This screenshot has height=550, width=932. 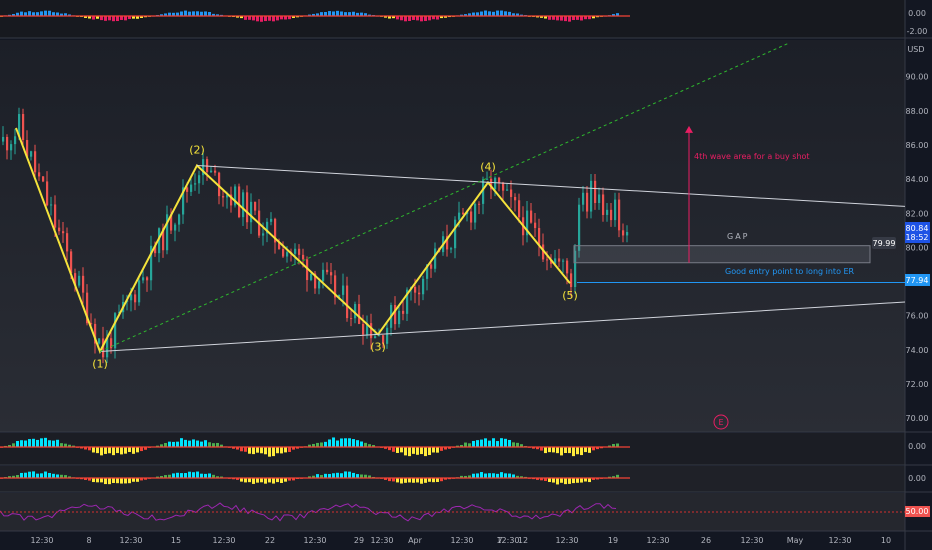 I want to click on gap-value: 79.99, so click(x=884, y=243).